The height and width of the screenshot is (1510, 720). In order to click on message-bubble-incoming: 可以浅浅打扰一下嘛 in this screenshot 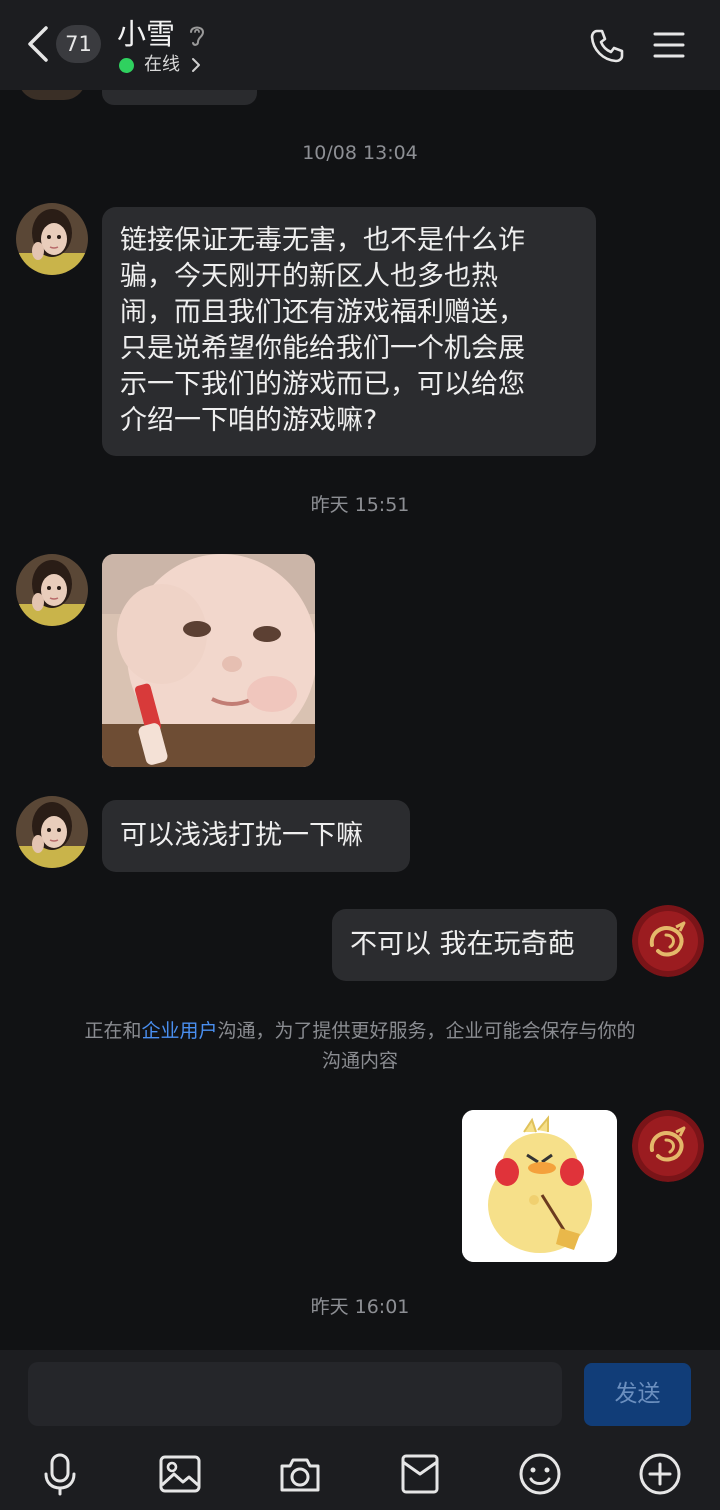, I will do `click(256, 836)`.